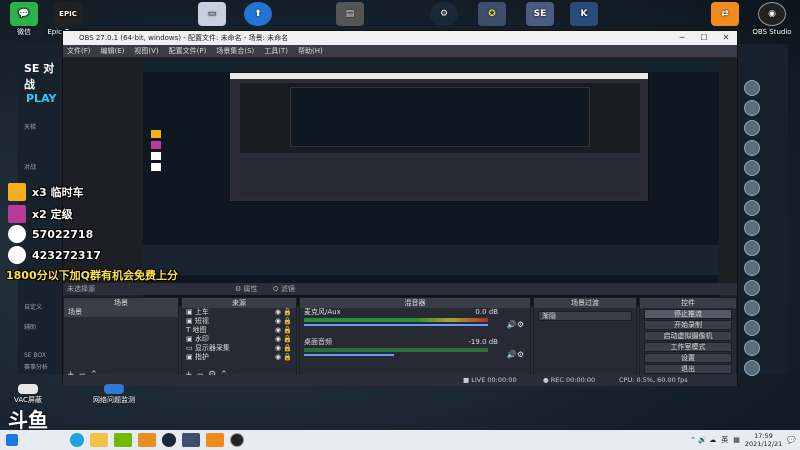 The image size is (800, 450). Describe the element at coordinates (239, 312) in the screenshot. I see `source-item: ▣ 上车 ◉ 🔒` at that location.